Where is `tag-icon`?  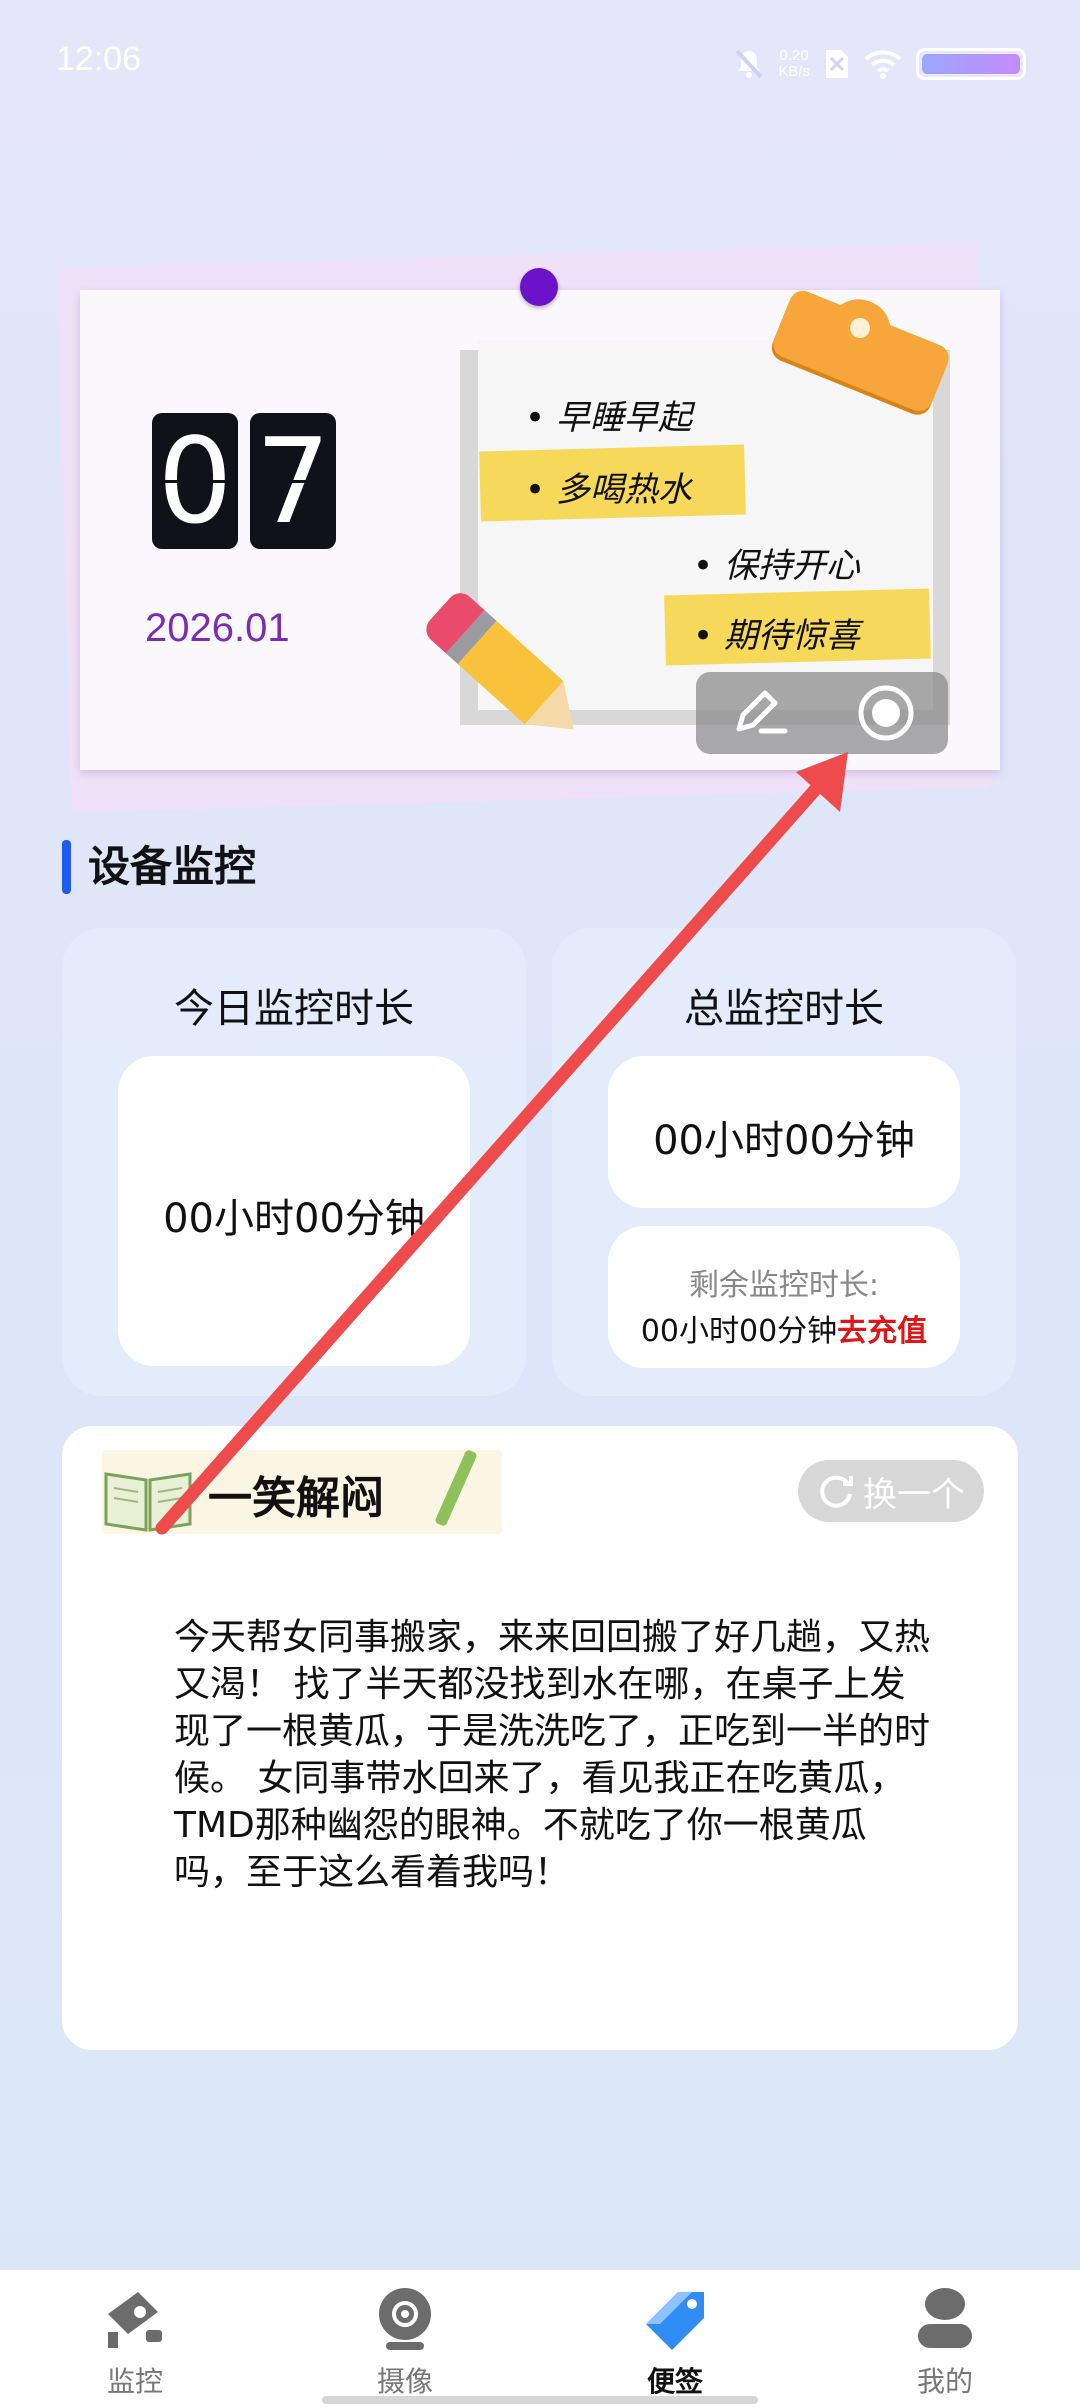 tag-icon is located at coordinates (675, 2321).